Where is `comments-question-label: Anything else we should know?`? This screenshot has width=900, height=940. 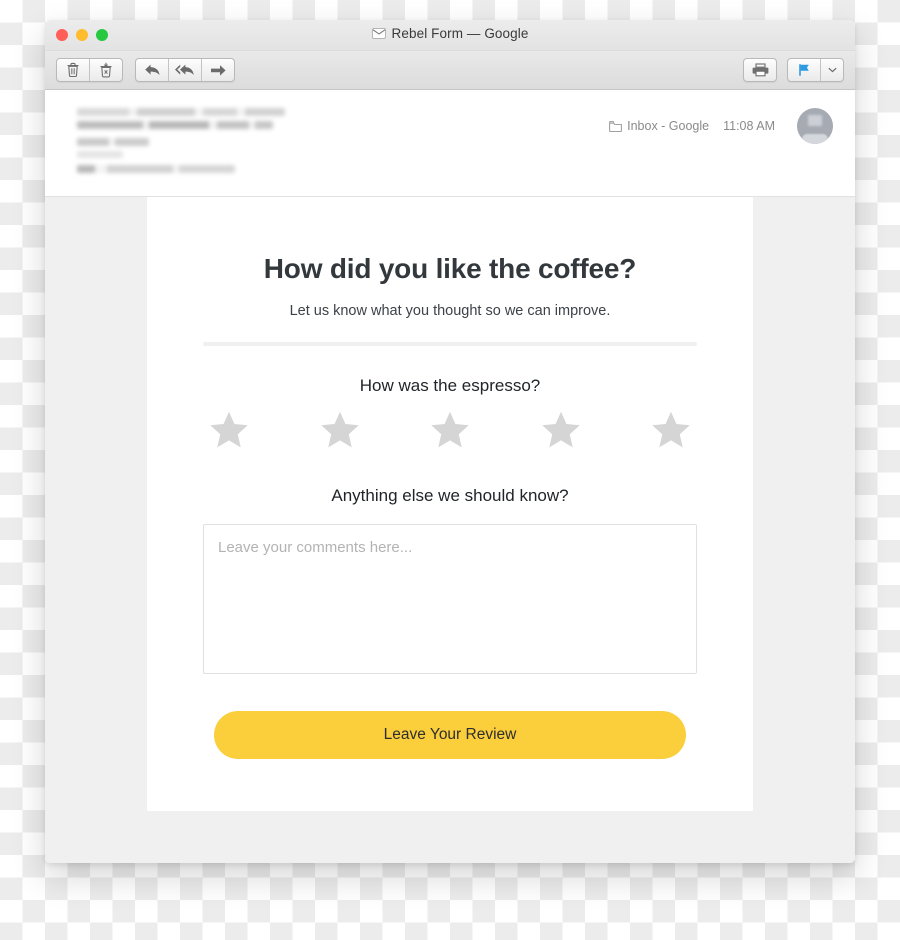
comments-question-label: Anything else we should know? is located at coordinates (450, 495).